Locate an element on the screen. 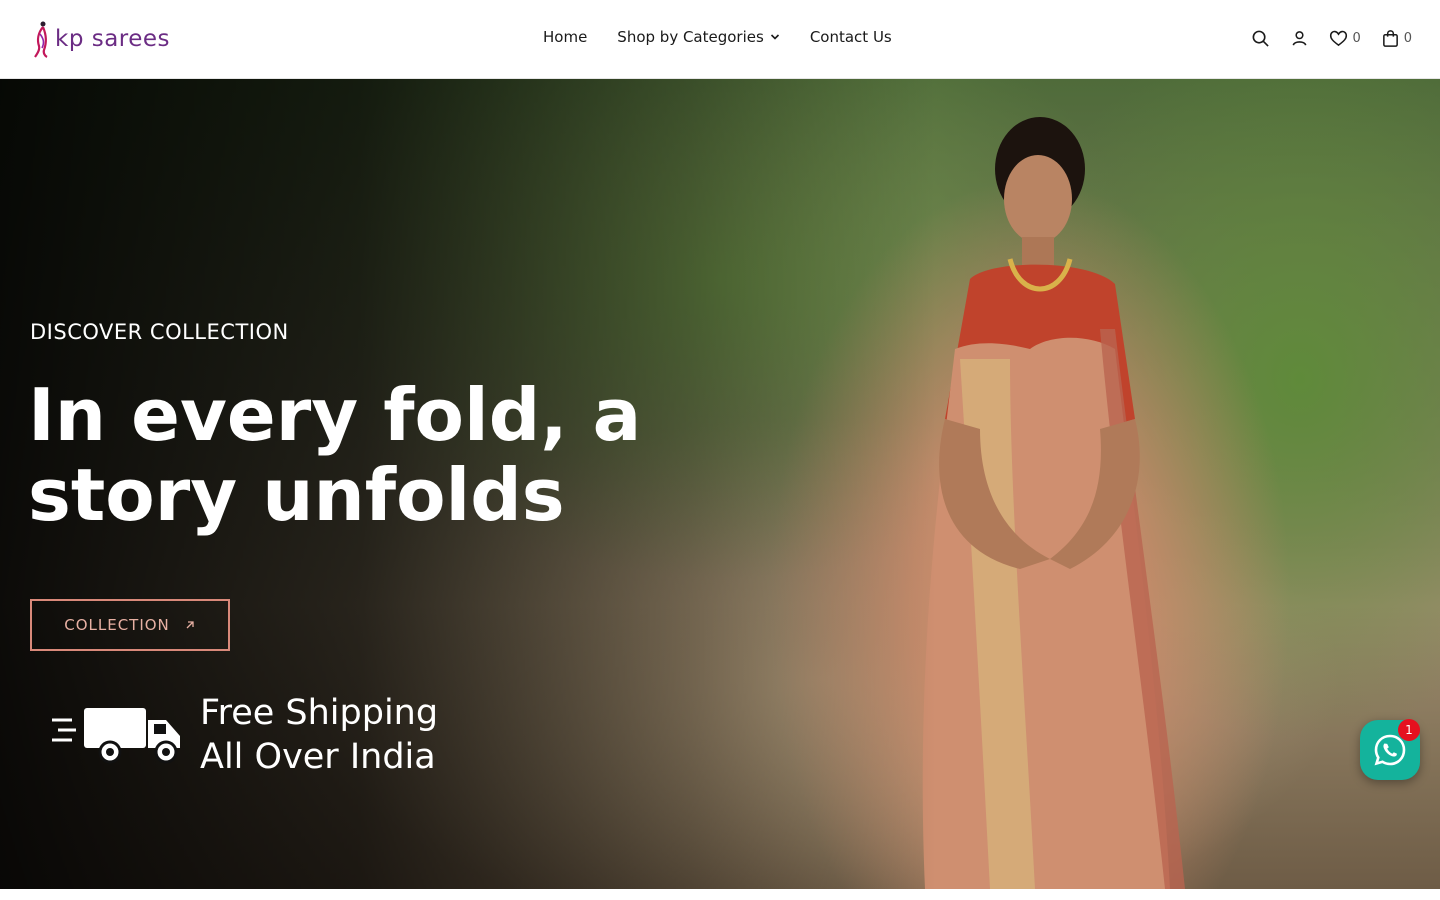  heart-icon is located at coordinates (1339, 38).